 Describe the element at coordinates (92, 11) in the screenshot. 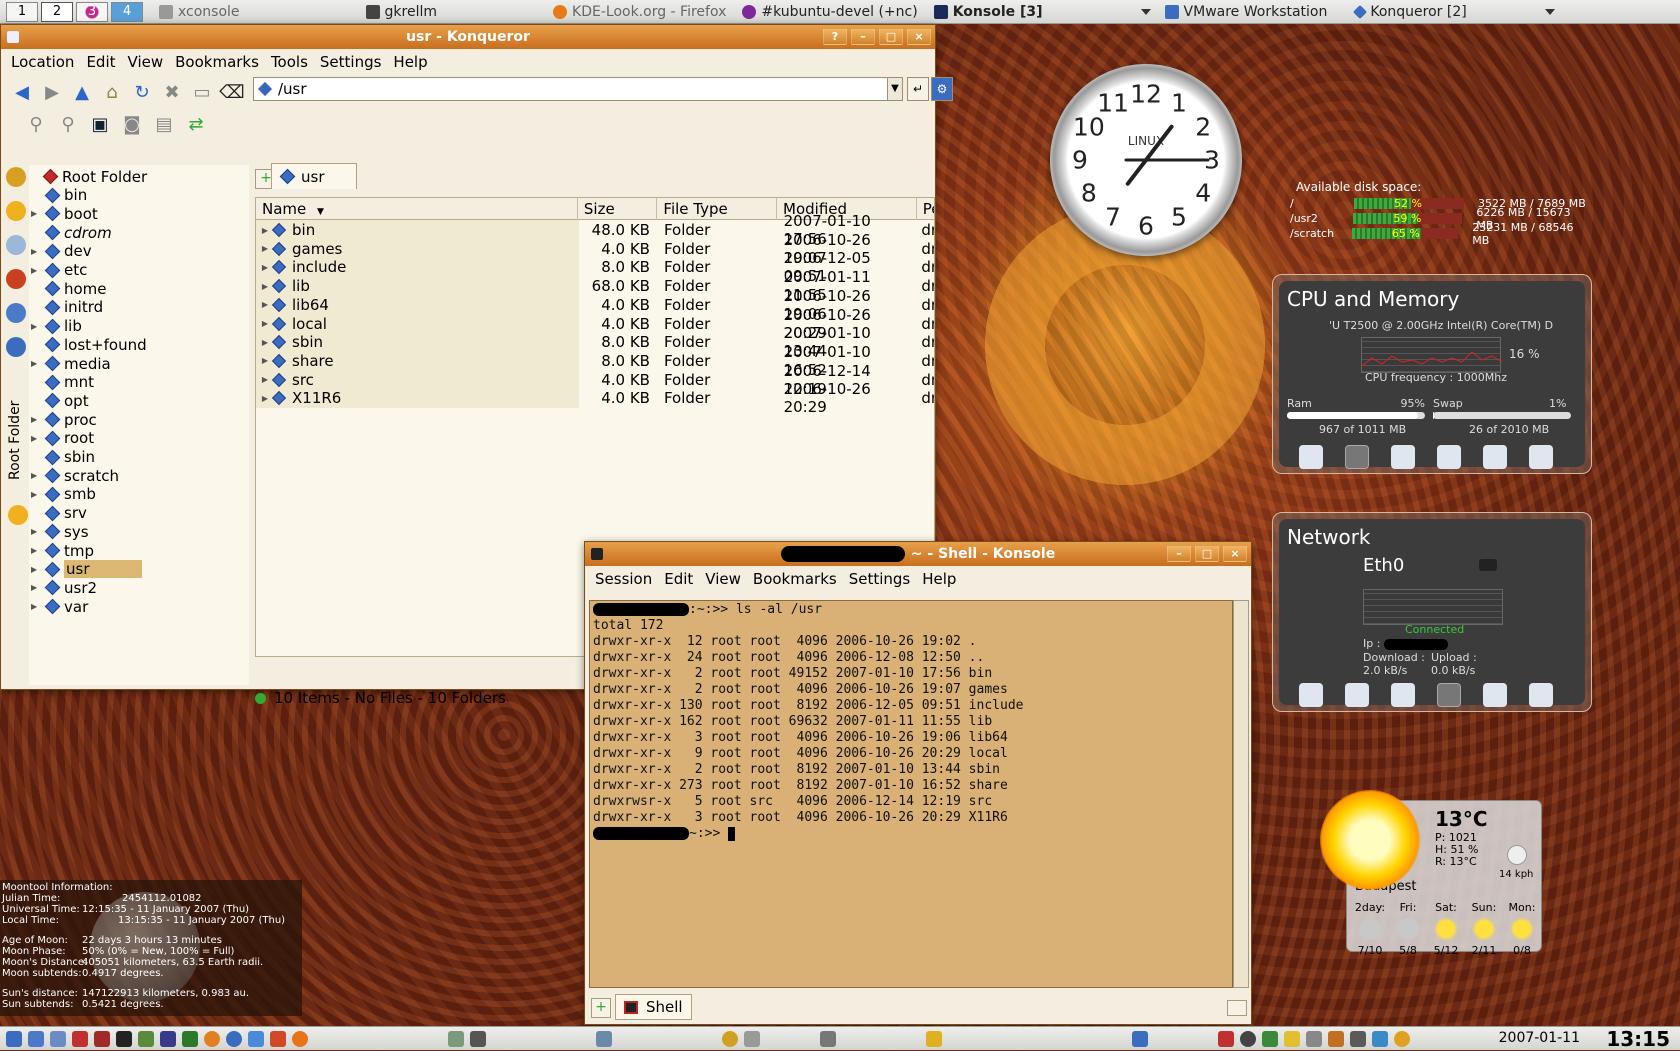

I see `desktop-3: 3` at that location.